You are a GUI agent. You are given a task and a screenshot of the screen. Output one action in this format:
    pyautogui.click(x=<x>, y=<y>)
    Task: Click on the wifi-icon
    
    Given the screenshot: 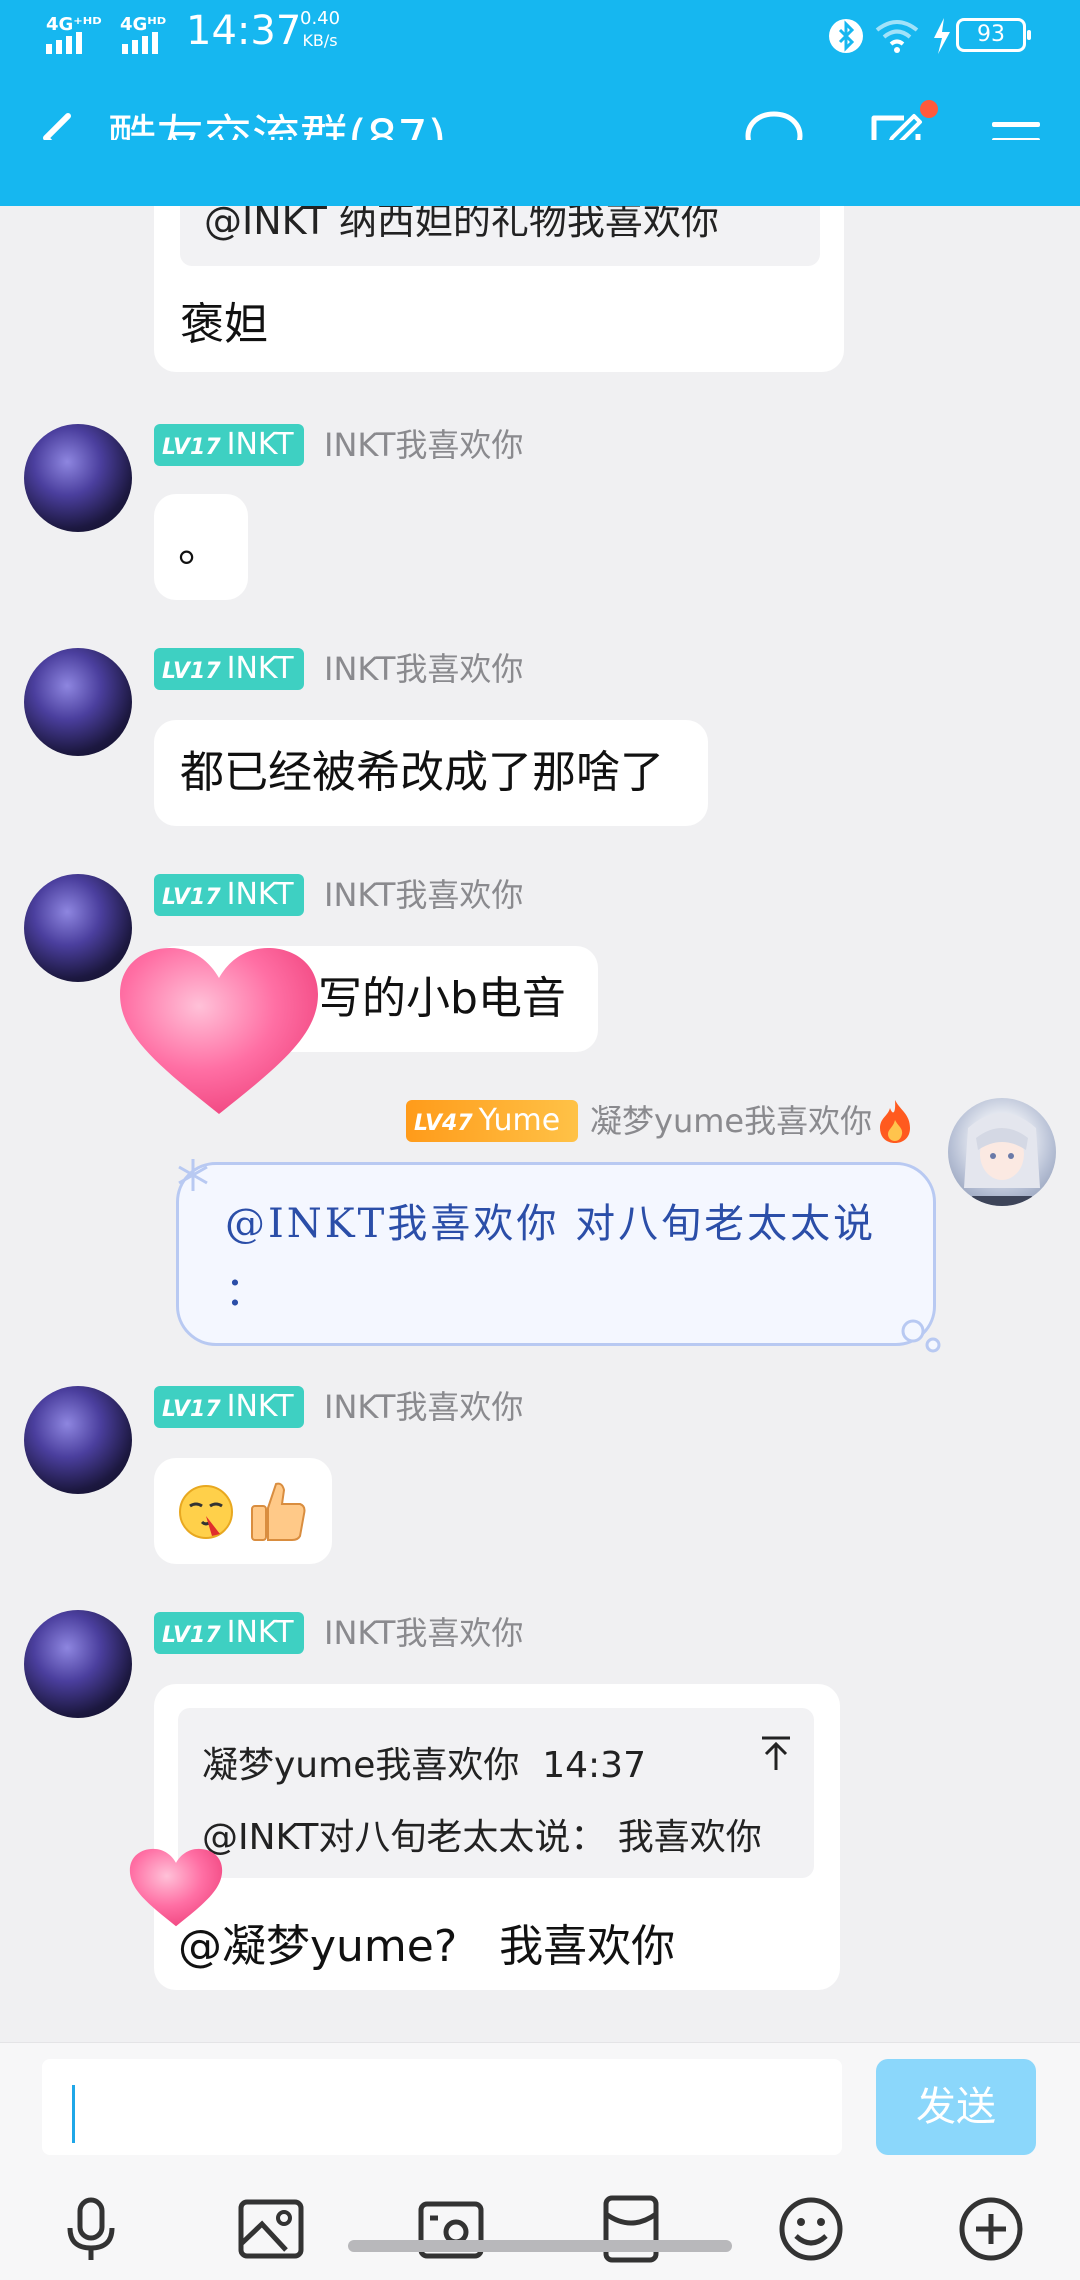 What is the action you would take?
    pyautogui.click(x=897, y=36)
    